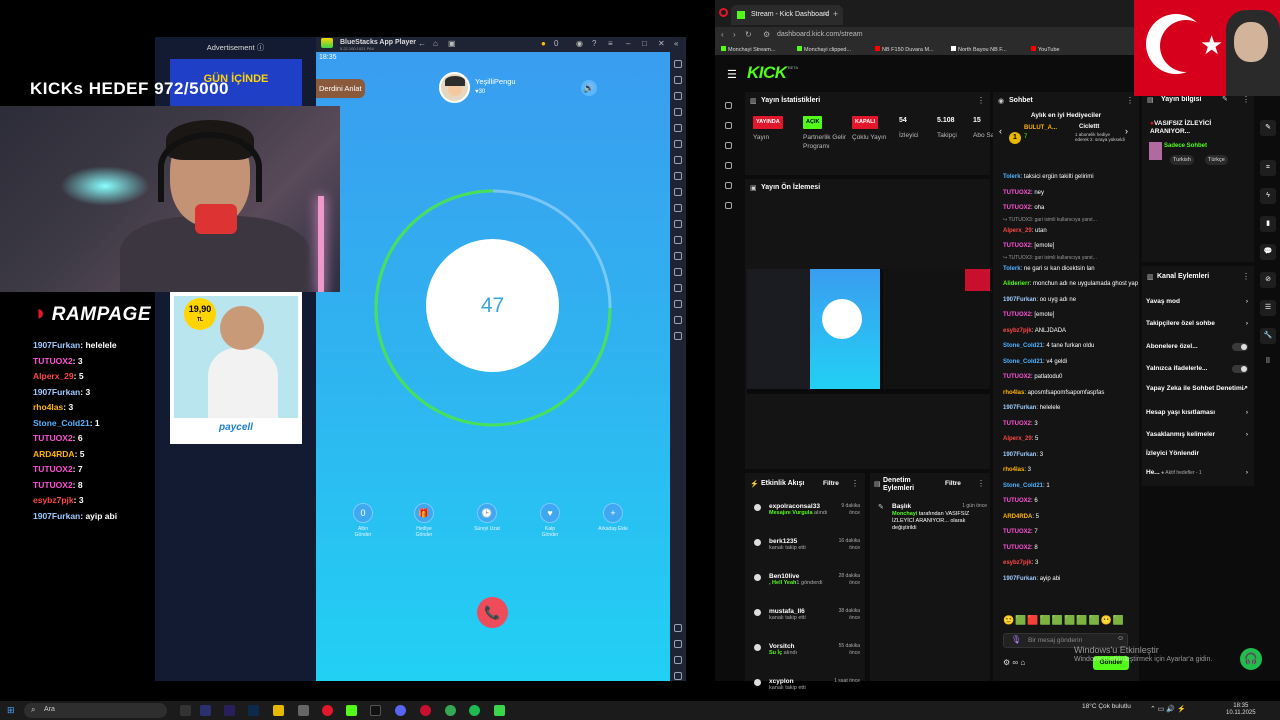  What do you see at coordinates (579, 43) in the screenshot?
I see `account-icon: ◉` at bounding box center [579, 43].